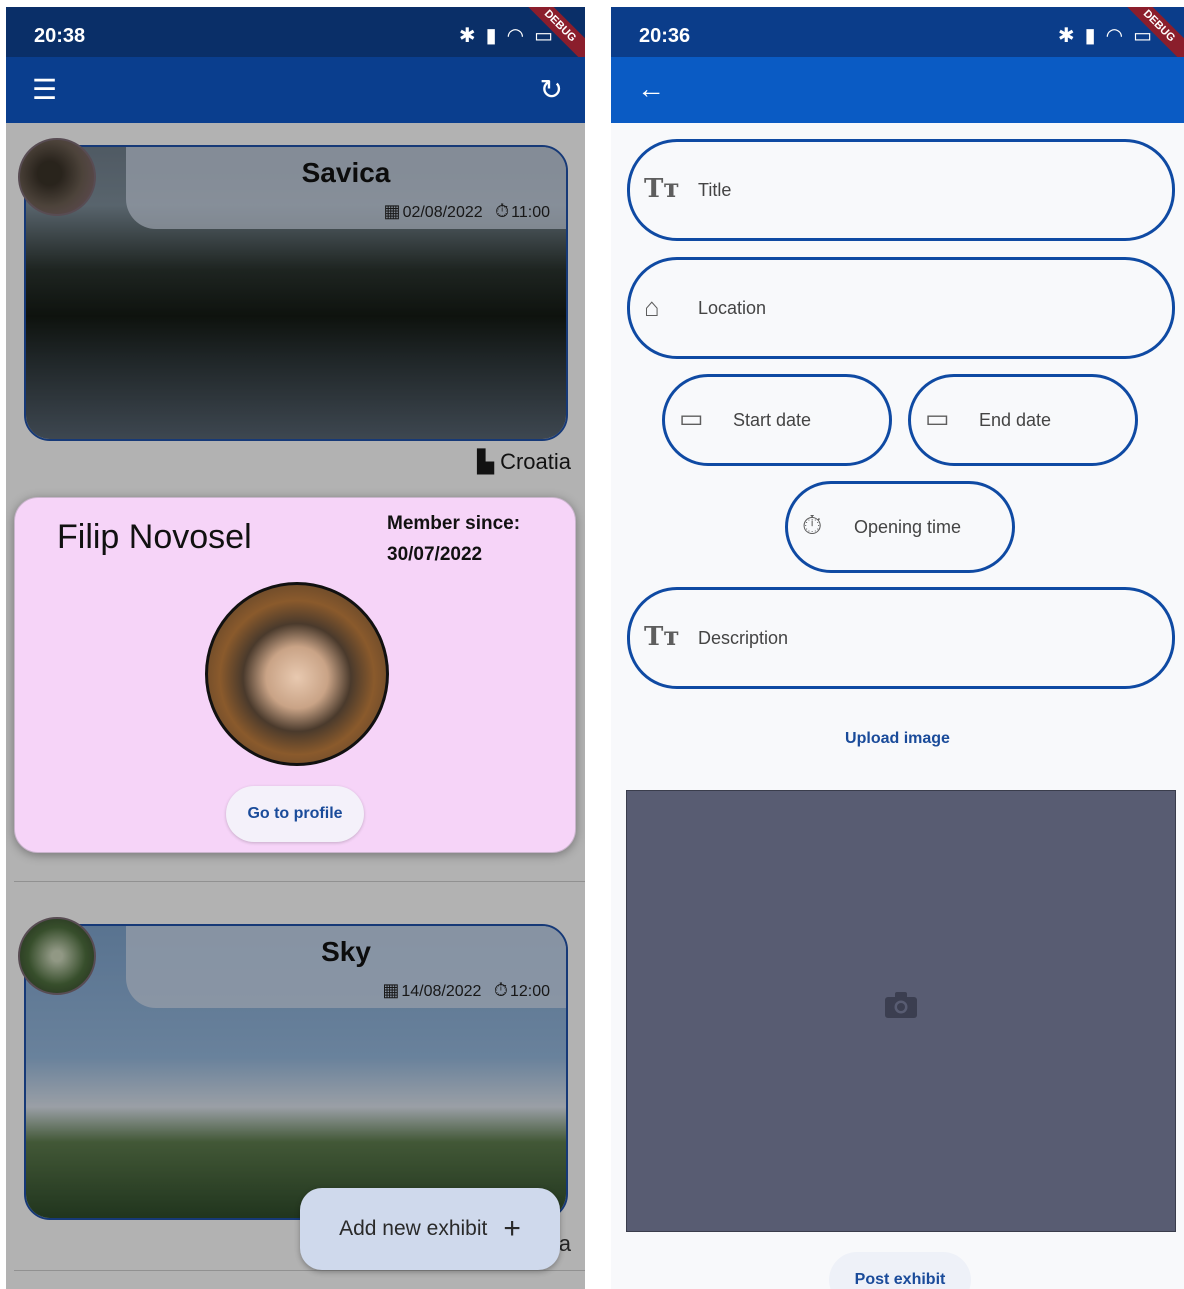 This screenshot has width=1184, height=1289. Describe the element at coordinates (295, 39) in the screenshot. I see `status-bar: 20:38 ✱ ▮ ◠ ▭ DEBUG` at that location.